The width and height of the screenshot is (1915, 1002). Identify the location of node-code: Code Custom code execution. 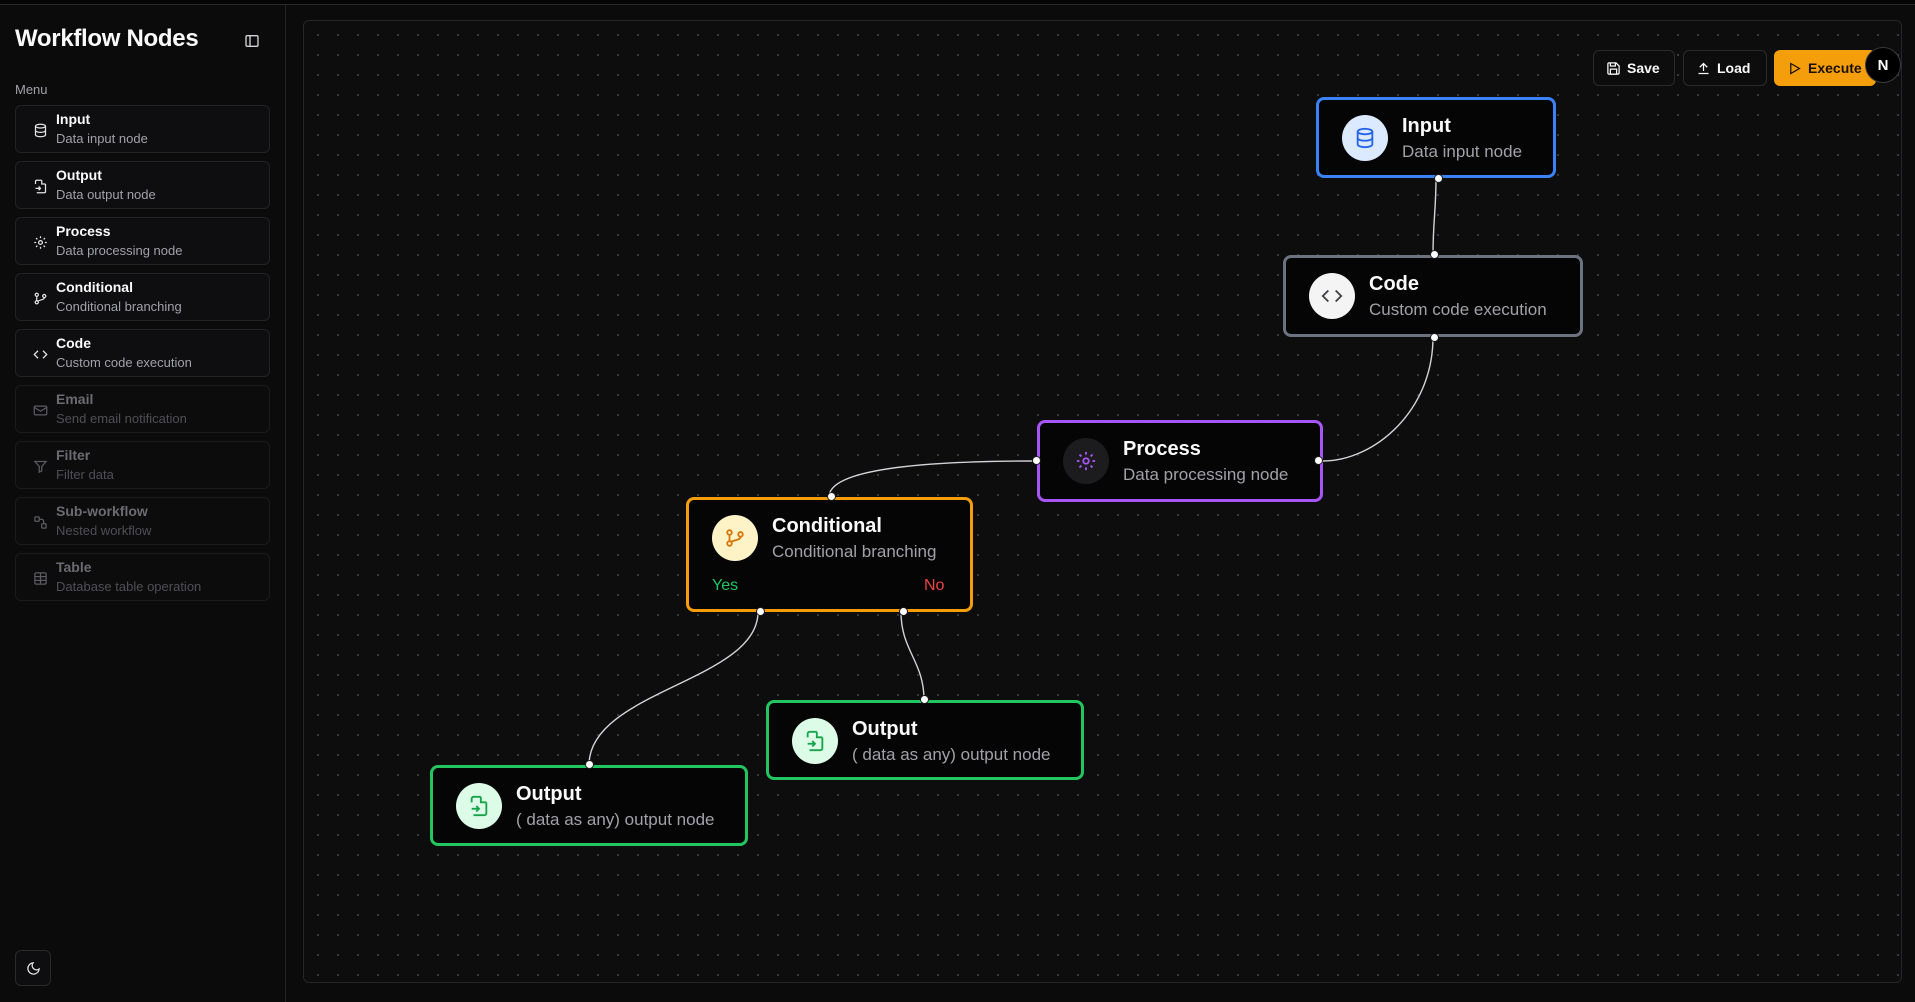
(1433, 296).